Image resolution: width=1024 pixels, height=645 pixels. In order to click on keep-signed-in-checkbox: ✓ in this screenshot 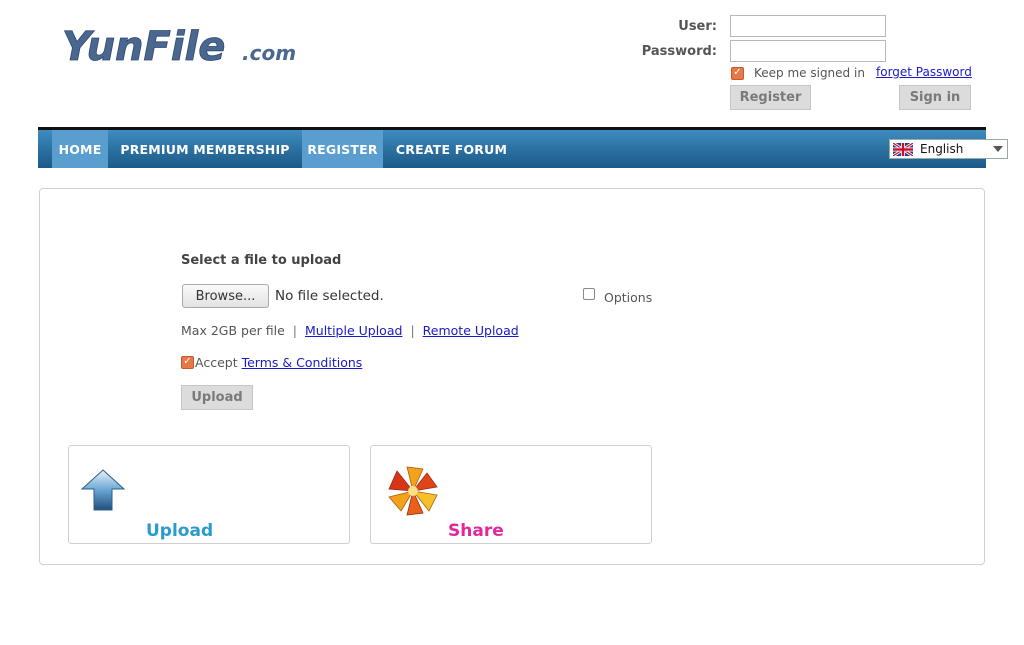, I will do `click(737, 73)`.